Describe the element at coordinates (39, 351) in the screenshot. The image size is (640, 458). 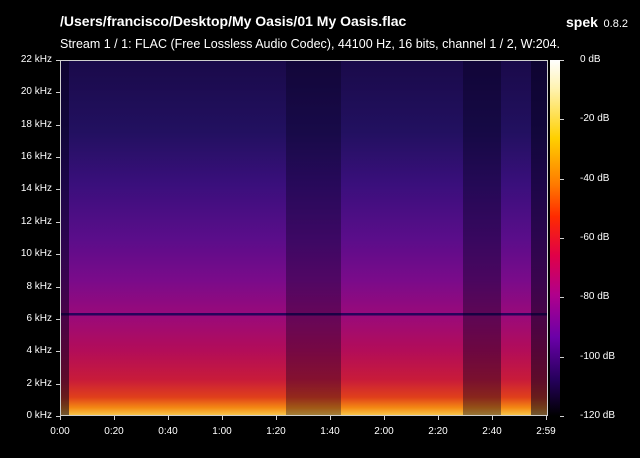
I see `frequency-tick-label: 4 kHz` at that location.